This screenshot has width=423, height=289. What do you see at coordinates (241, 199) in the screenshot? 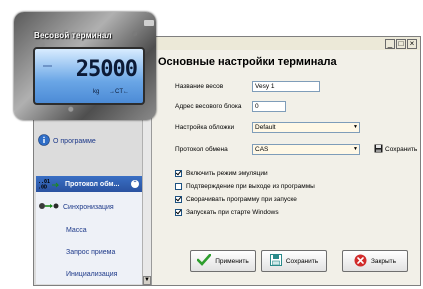
I see `checkbox-label: Сворачивать программу при запуске` at bounding box center [241, 199].